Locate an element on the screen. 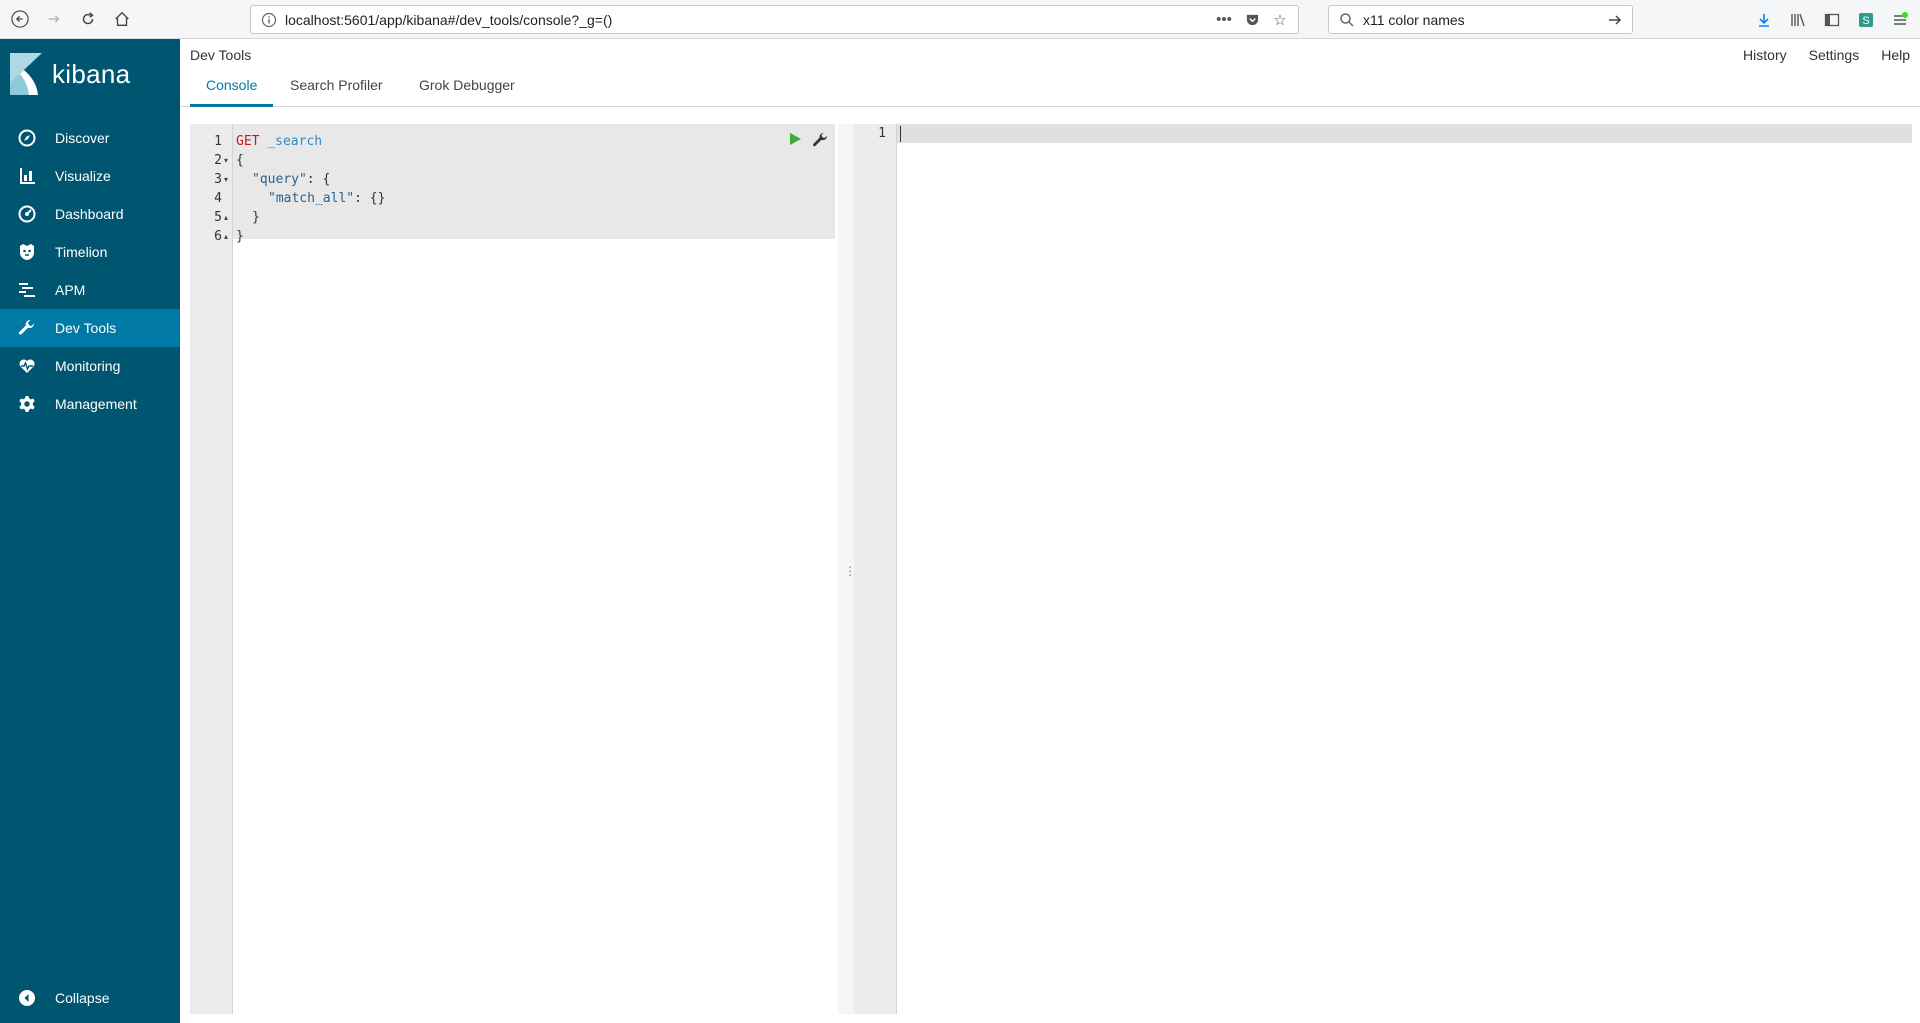 This screenshot has width=1920, height=1023. back-button is located at coordinates (20, 19).